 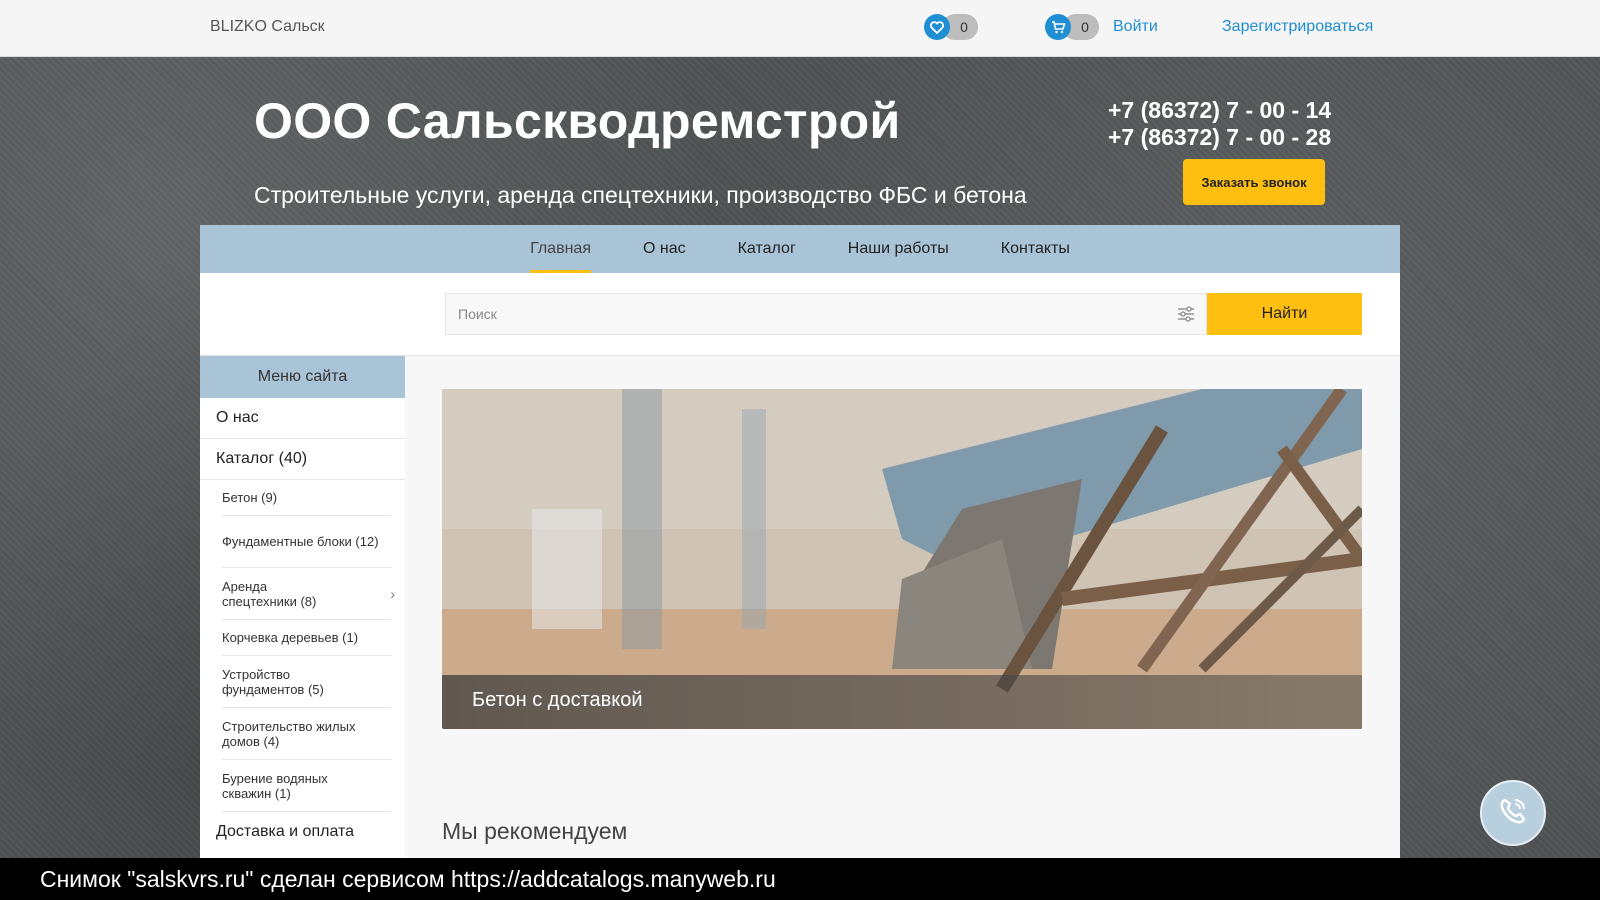 I want to click on nav-catalog: Каталог, so click(x=767, y=249).